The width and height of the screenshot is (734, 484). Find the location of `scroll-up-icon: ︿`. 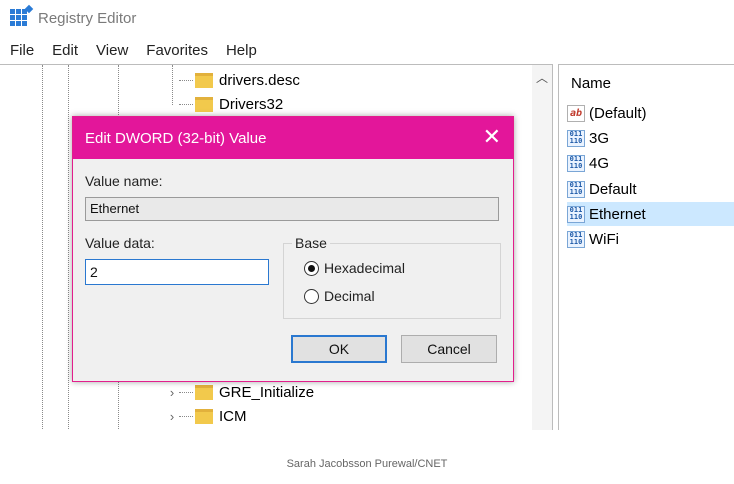

scroll-up-icon: ︿ is located at coordinates (542, 77).